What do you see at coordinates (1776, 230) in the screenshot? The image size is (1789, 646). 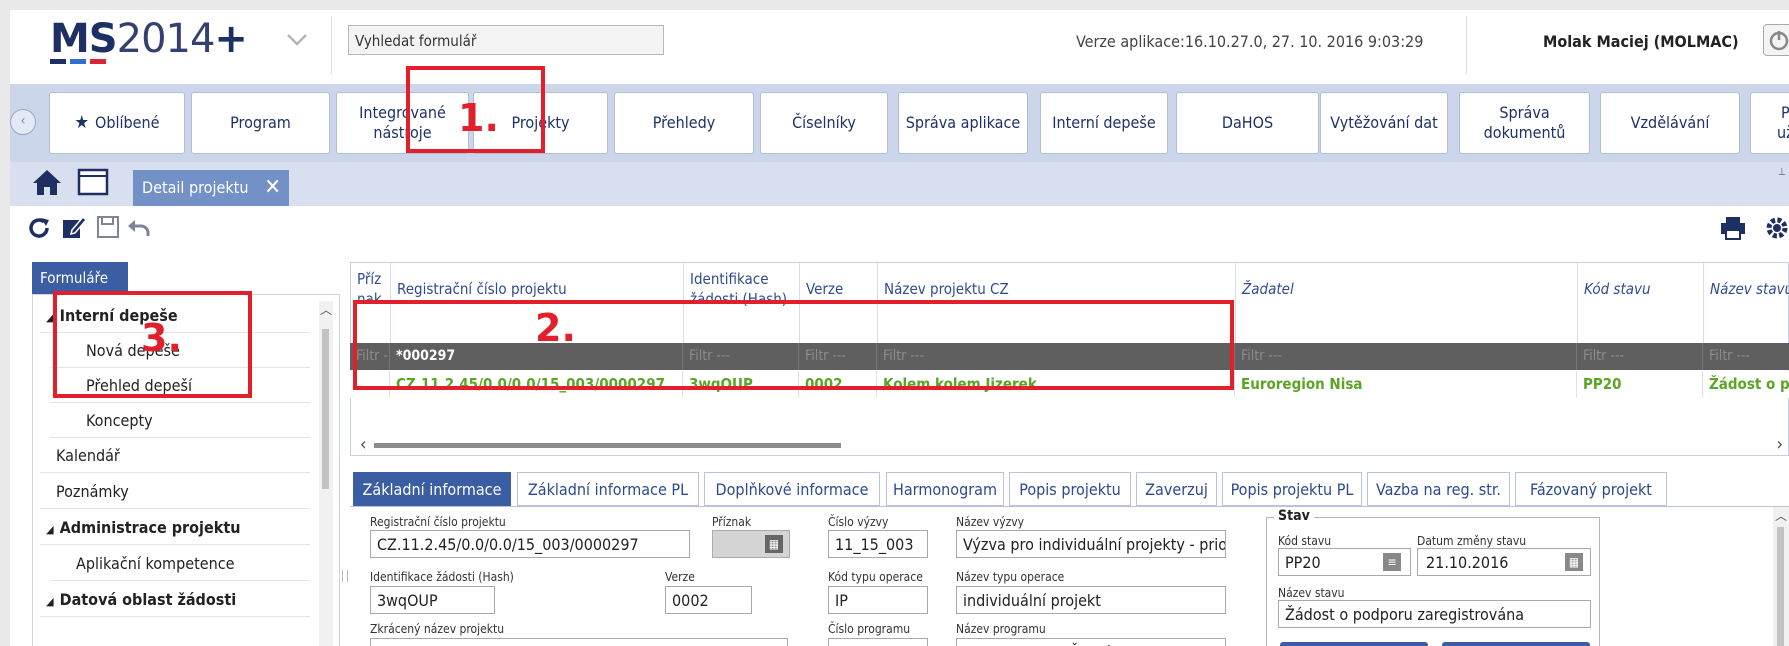 I see `settings-gear-icon` at bounding box center [1776, 230].